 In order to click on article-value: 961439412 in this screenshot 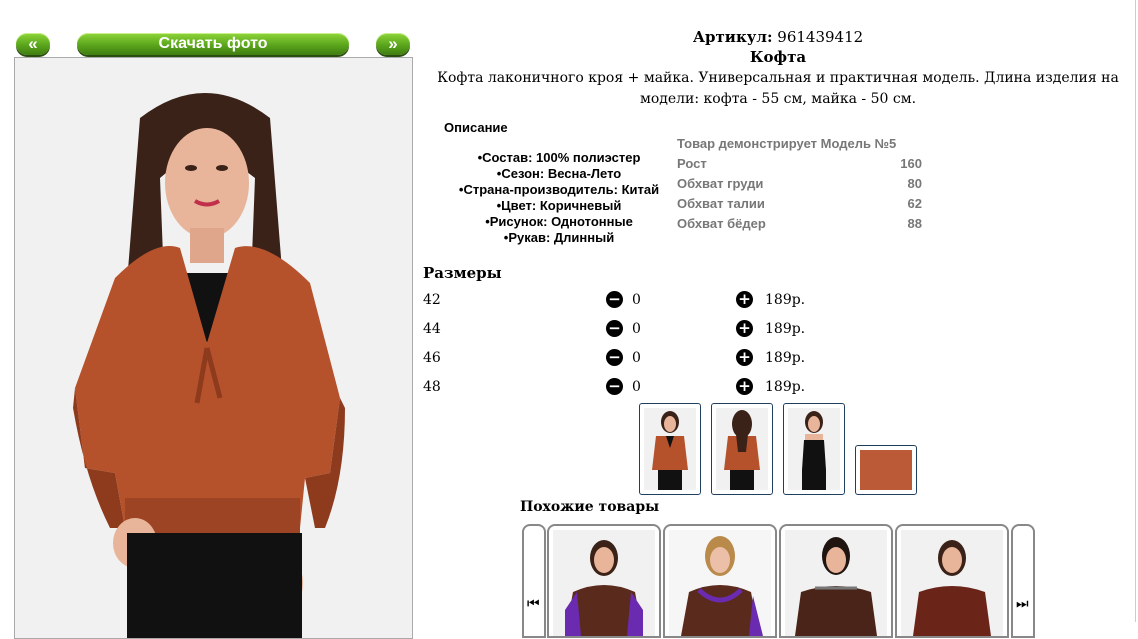, I will do `click(820, 37)`.